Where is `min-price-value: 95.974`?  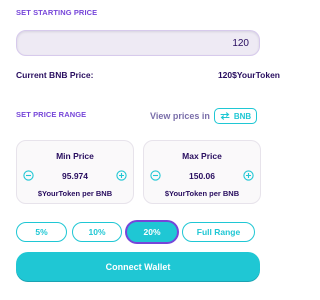
min-price-value: 95.974 is located at coordinates (75, 176).